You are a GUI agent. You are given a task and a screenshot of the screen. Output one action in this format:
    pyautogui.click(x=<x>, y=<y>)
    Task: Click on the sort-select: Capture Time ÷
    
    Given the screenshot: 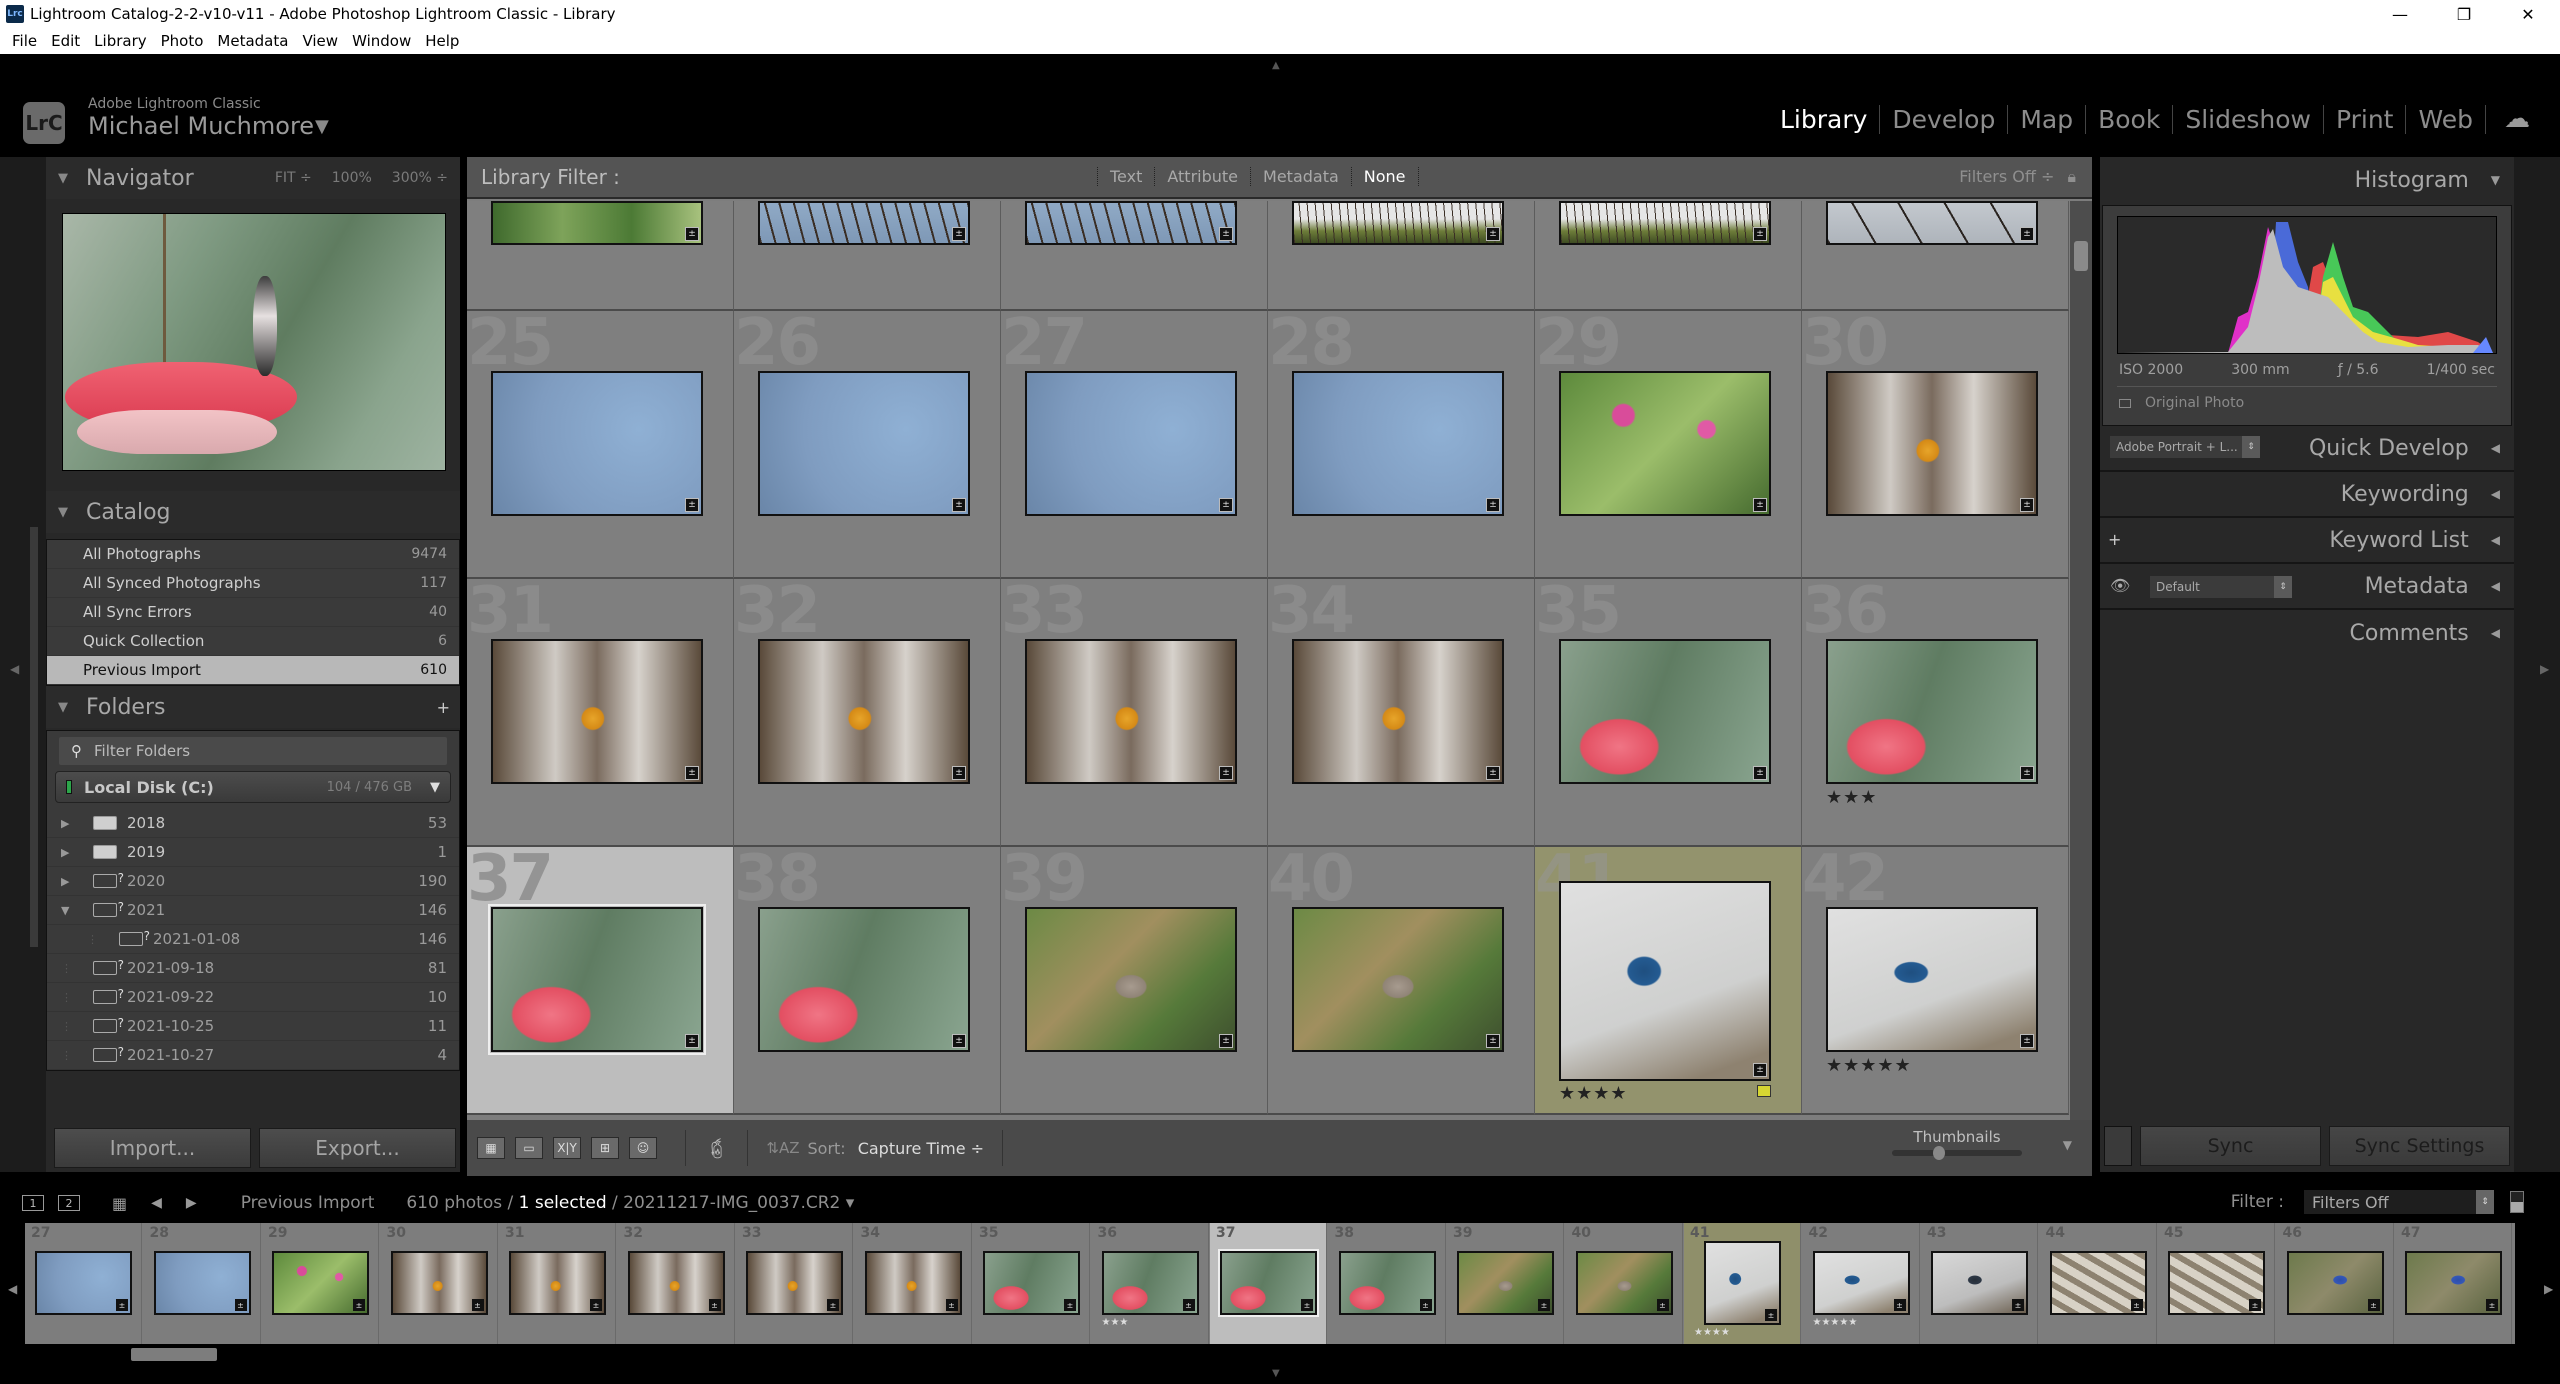 What is the action you would take?
    pyautogui.click(x=921, y=1148)
    